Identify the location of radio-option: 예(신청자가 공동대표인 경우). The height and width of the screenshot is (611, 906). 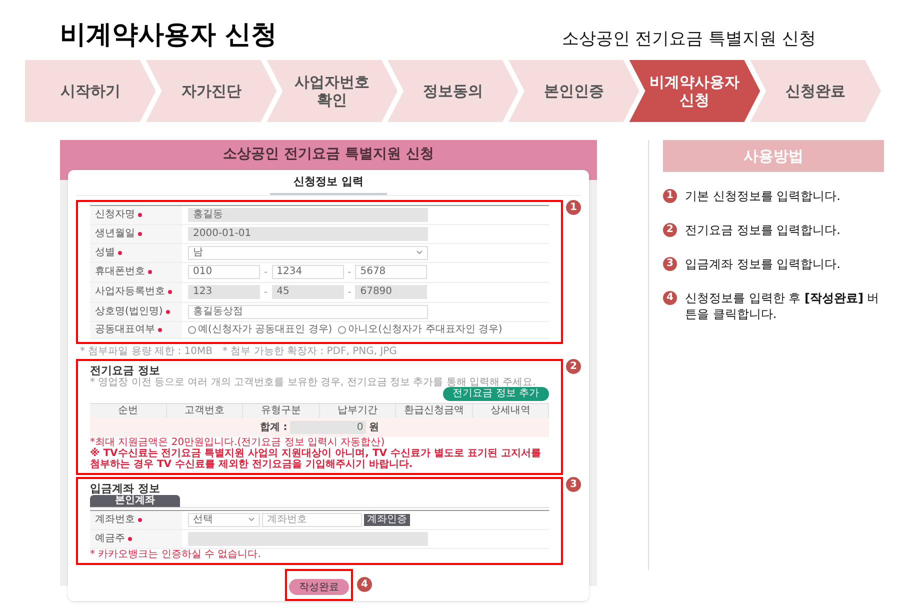
(260, 330).